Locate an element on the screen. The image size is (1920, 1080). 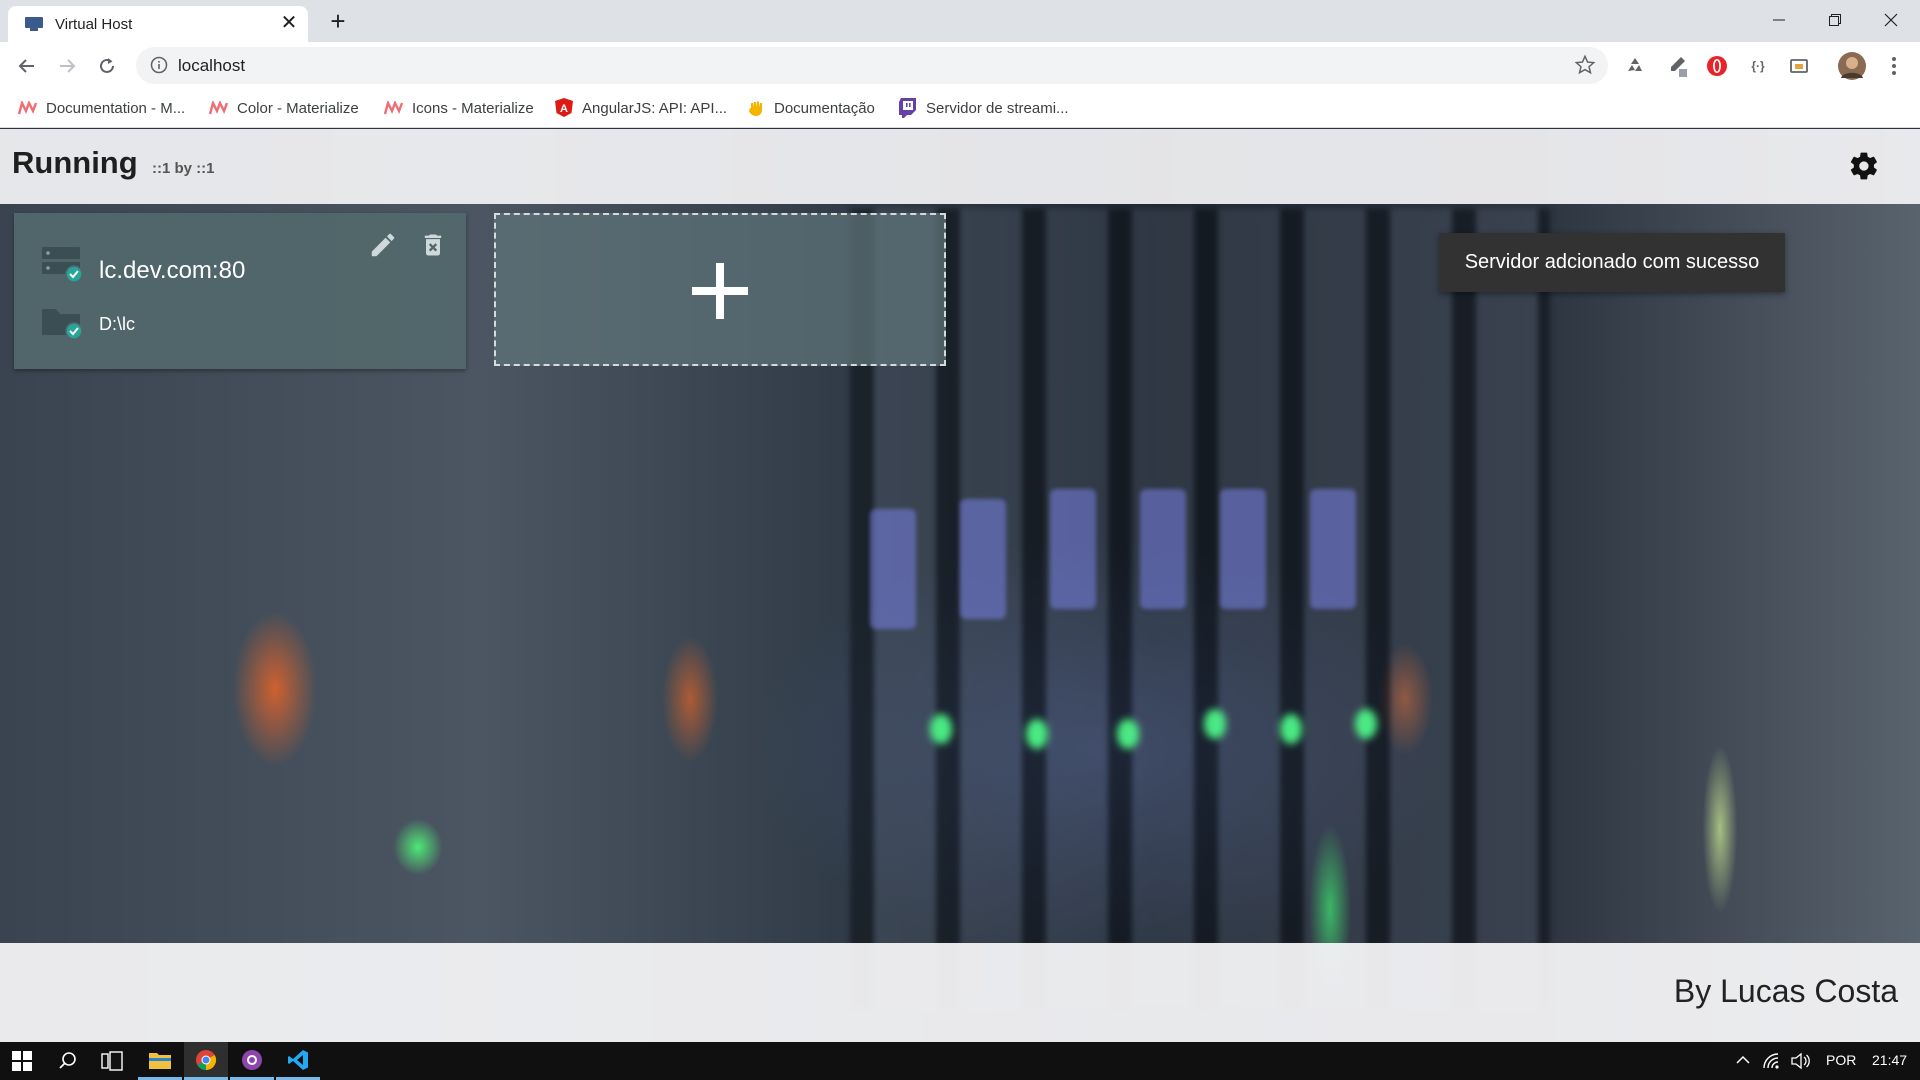
minimize-button is located at coordinates (1779, 20).